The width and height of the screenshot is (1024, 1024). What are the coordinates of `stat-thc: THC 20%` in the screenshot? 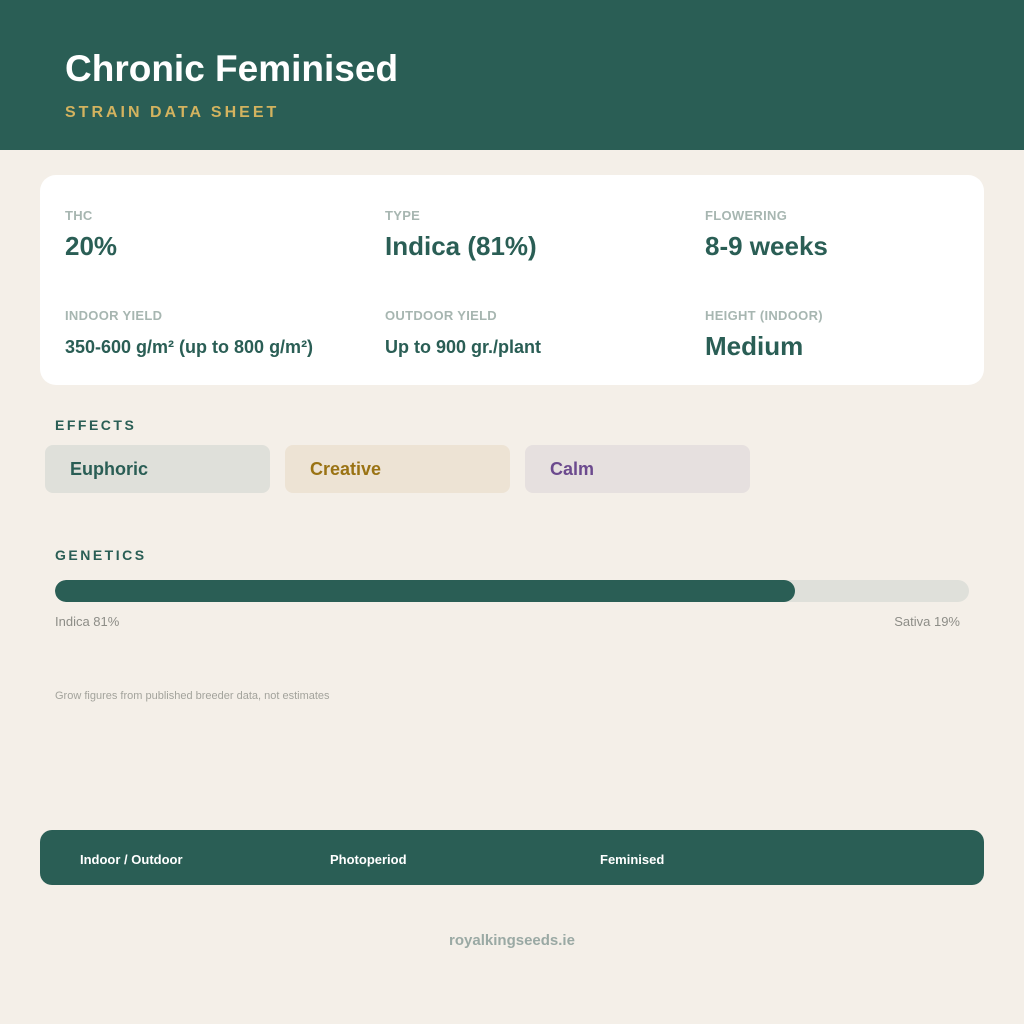 It's located at (91, 235).